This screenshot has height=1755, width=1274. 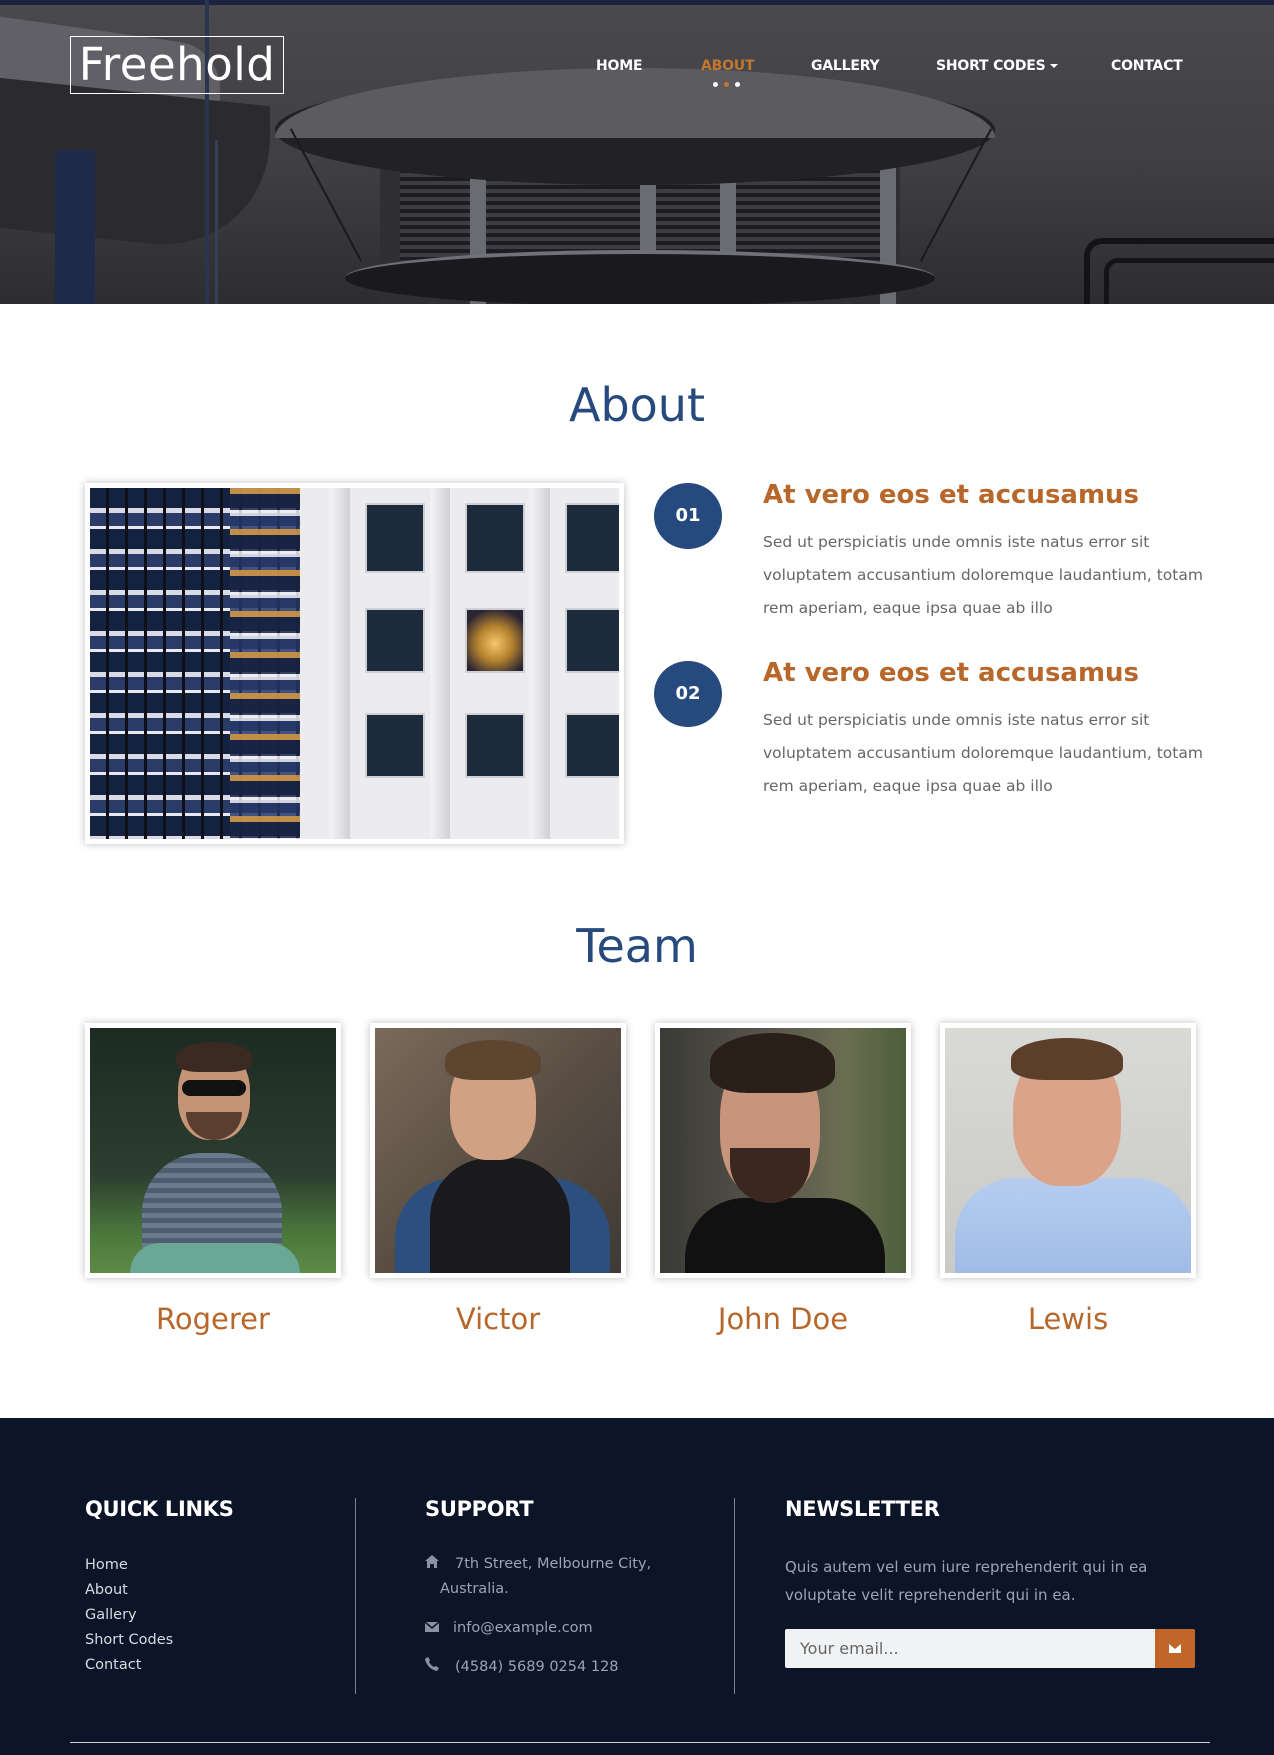 What do you see at coordinates (1147, 66) in the screenshot?
I see `nav-contact: CONTACT` at bounding box center [1147, 66].